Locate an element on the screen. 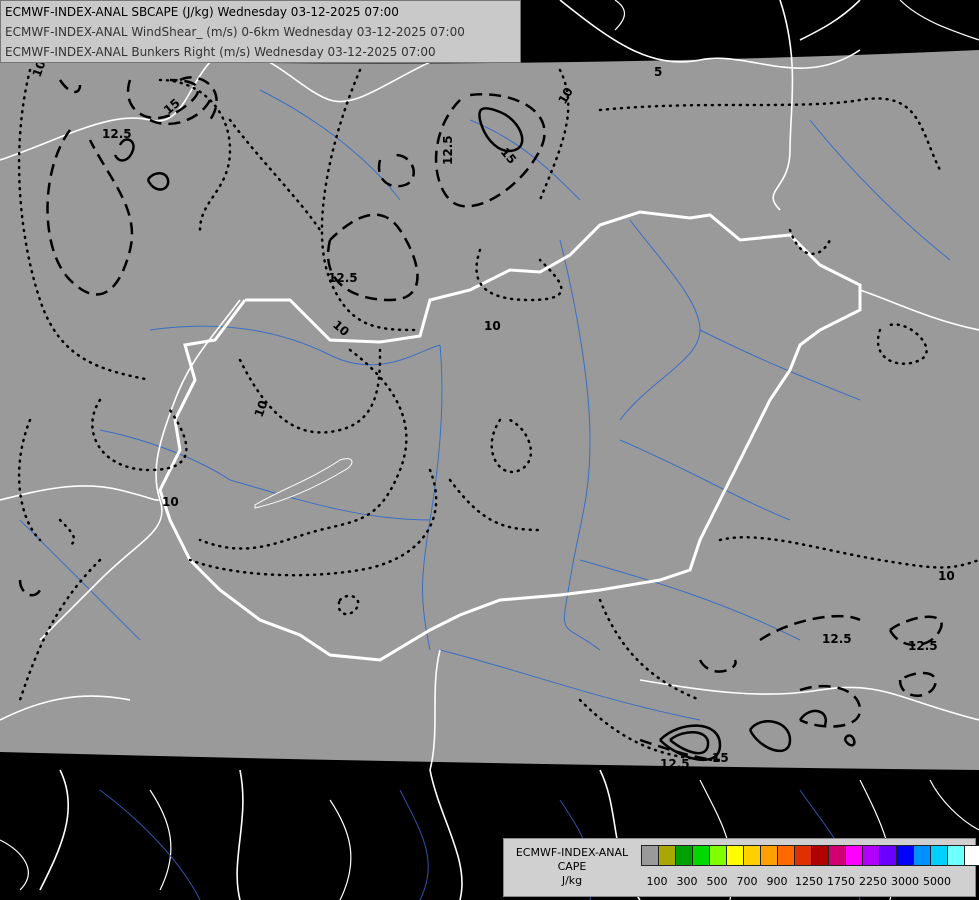 The image size is (979, 900). legend-tick-label: 500 is located at coordinates (717, 881).